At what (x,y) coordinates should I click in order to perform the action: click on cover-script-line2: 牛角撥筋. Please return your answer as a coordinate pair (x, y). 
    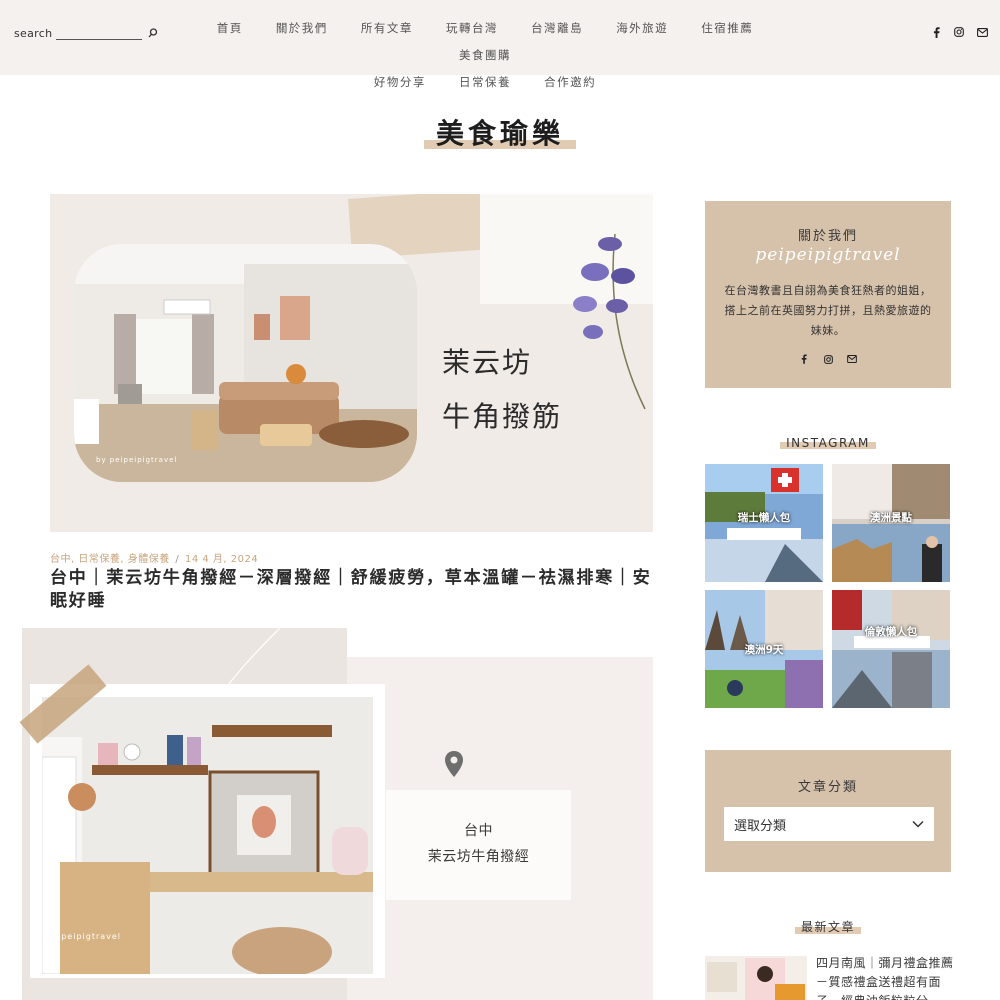
    Looking at the image, I should click on (502, 416).